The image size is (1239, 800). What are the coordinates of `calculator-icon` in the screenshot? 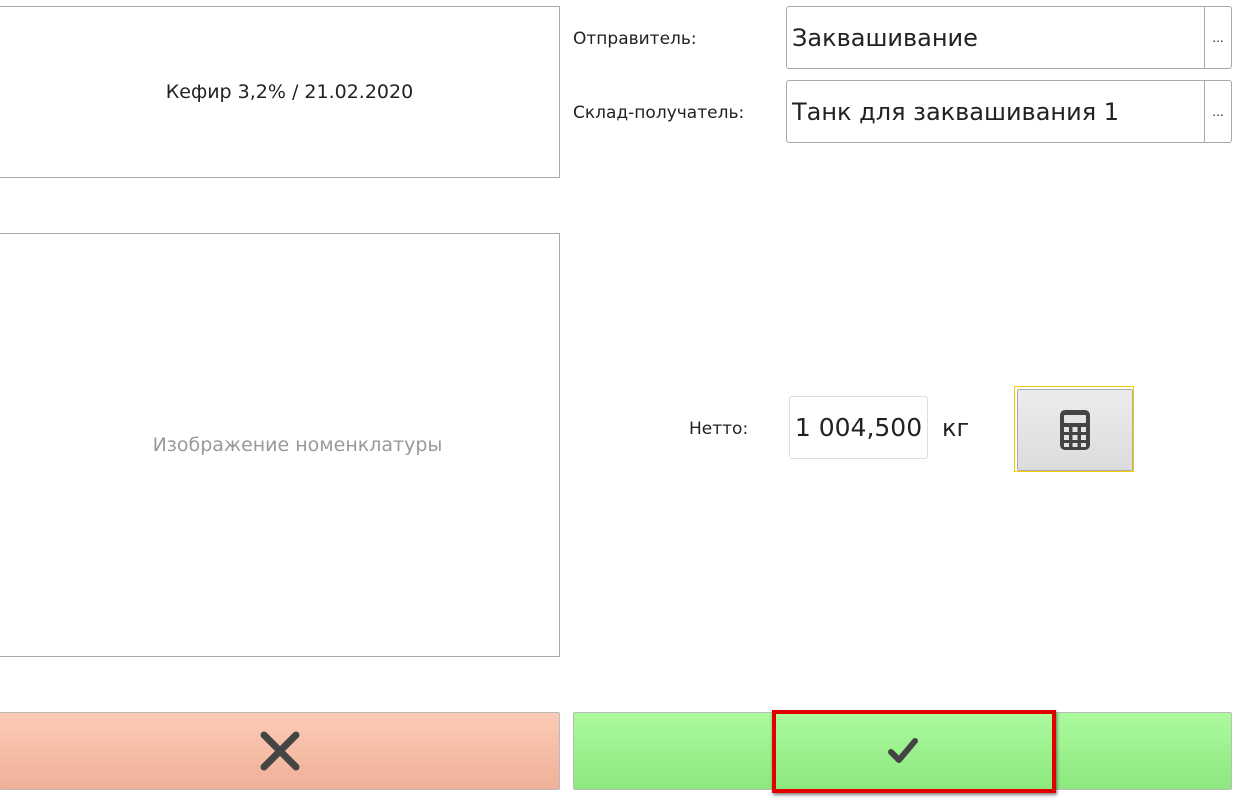 It's located at (1075, 430).